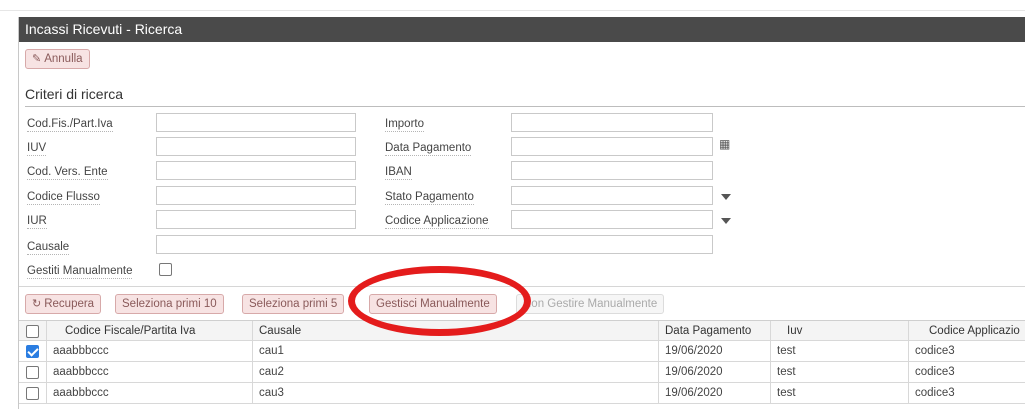 The height and width of the screenshot is (409, 1025). Describe the element at coordinates (522, 29) in the screenshot. I see `window-title: Incassi Ricevuti - Ricerca` at that location.